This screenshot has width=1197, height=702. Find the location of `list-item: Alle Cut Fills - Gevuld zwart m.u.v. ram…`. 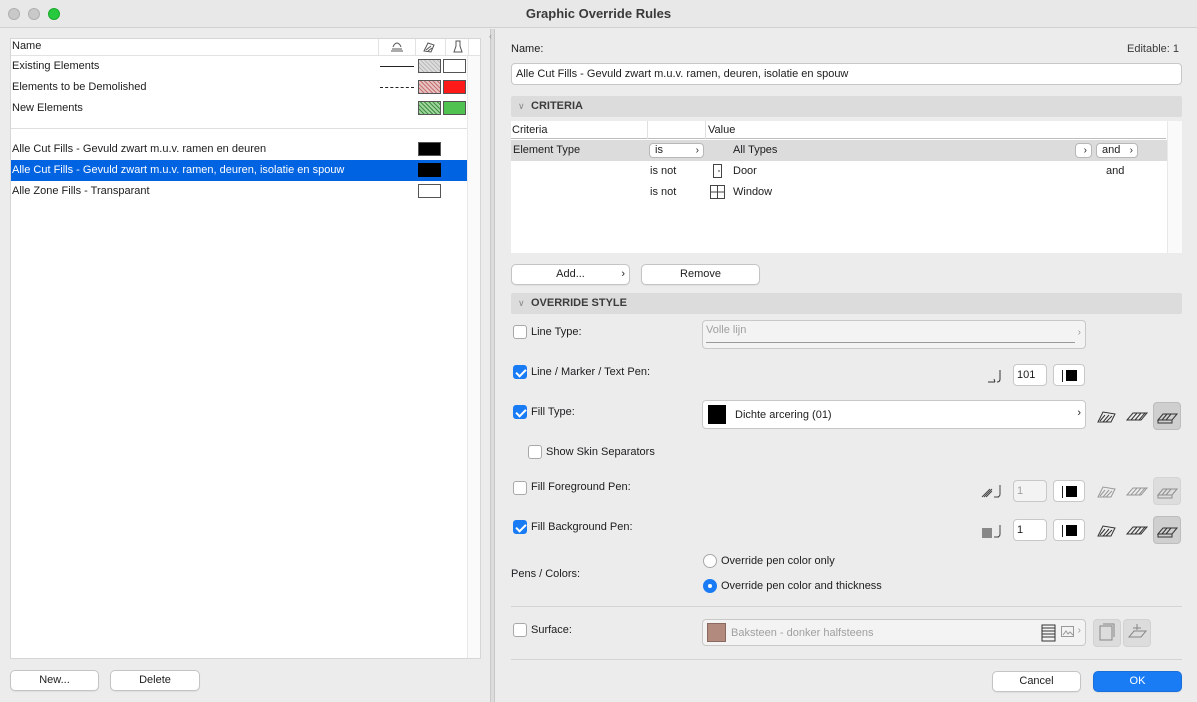

list-item: Alle Cut Fills - Gevuld zwart m.u.v. ram… is located at coordinates (239, 149).